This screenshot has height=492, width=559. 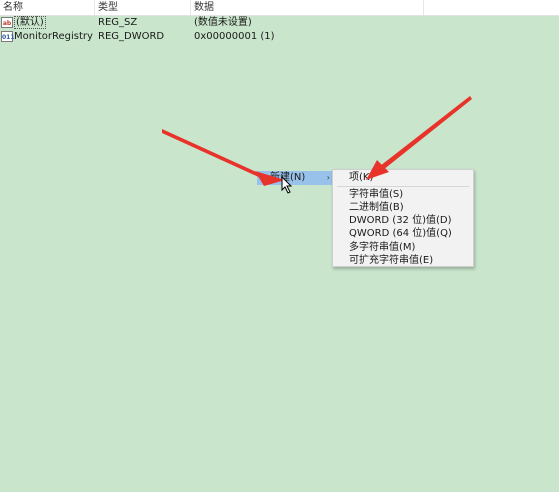 What do you see at coordinates (295, 178) in the screenshot?
I see `context-menu-new: 新建(N) ›` at bounding box center [295, 178].